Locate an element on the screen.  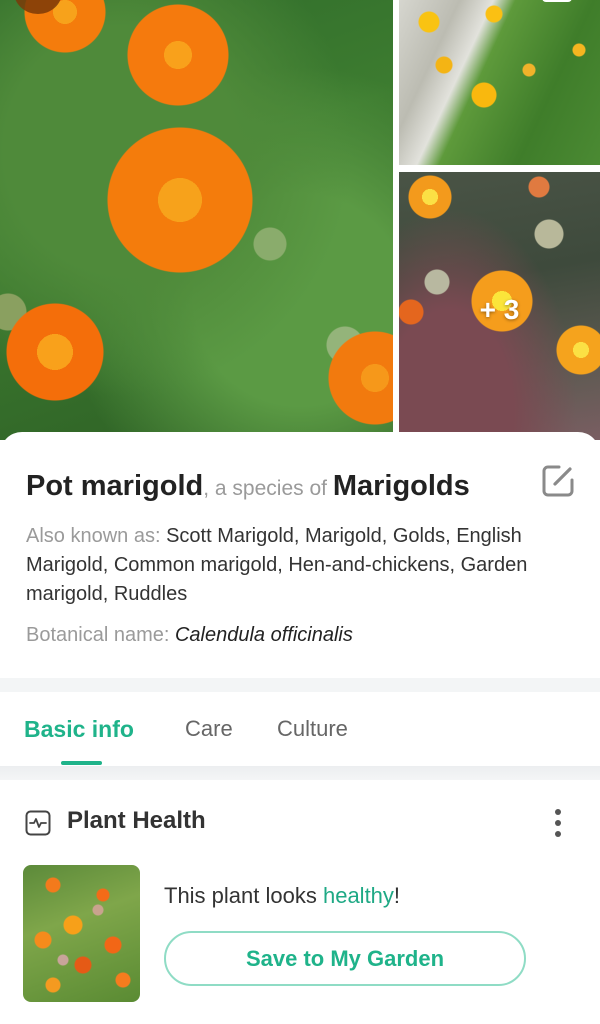
tab-basic-info: Basic info is located at coordinates (79, 729).